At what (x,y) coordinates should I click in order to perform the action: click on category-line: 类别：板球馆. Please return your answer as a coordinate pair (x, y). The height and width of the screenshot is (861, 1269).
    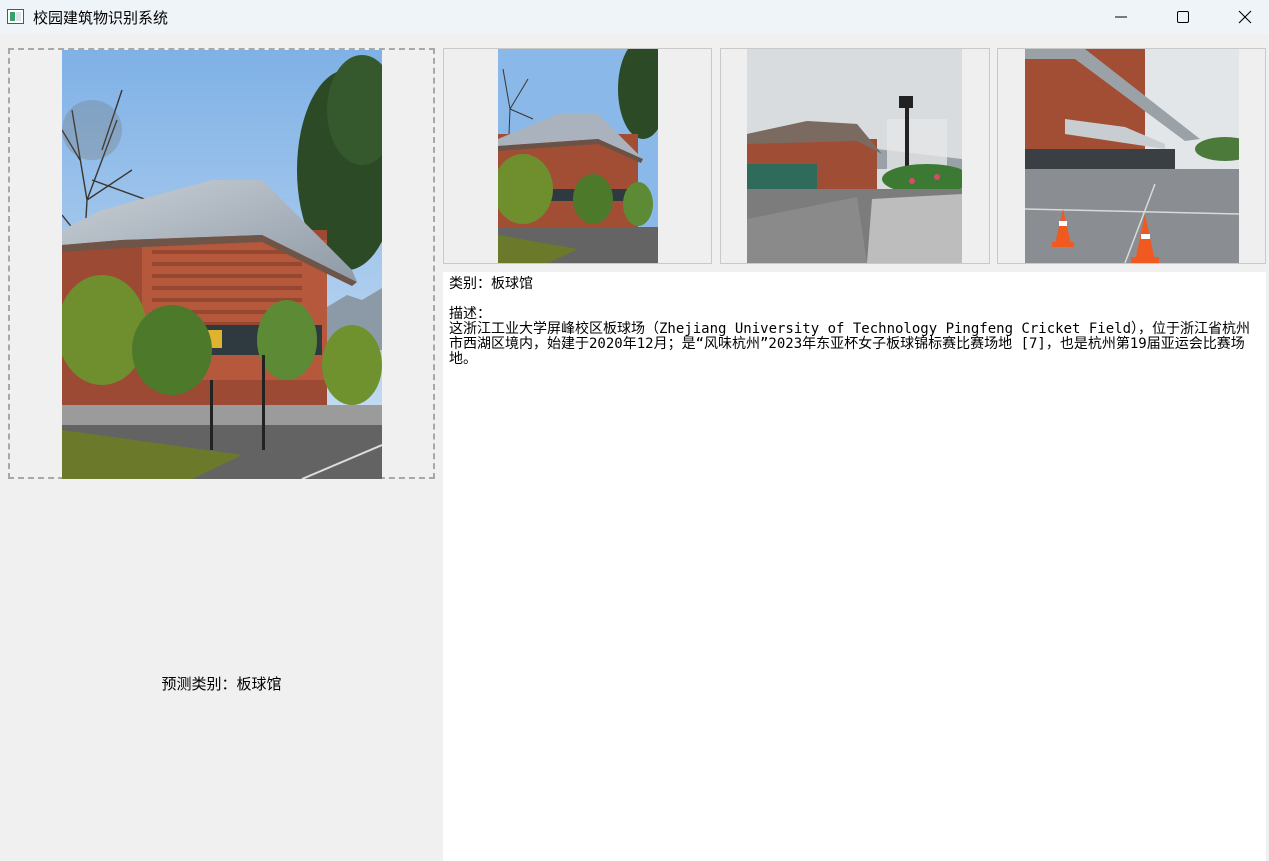
    Looking at the image, I should click on (491, 284).